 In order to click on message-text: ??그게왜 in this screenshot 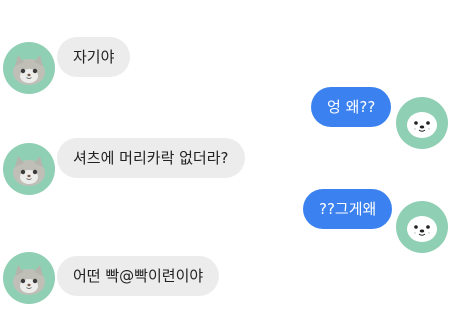, I will do `click(348, 209)`.